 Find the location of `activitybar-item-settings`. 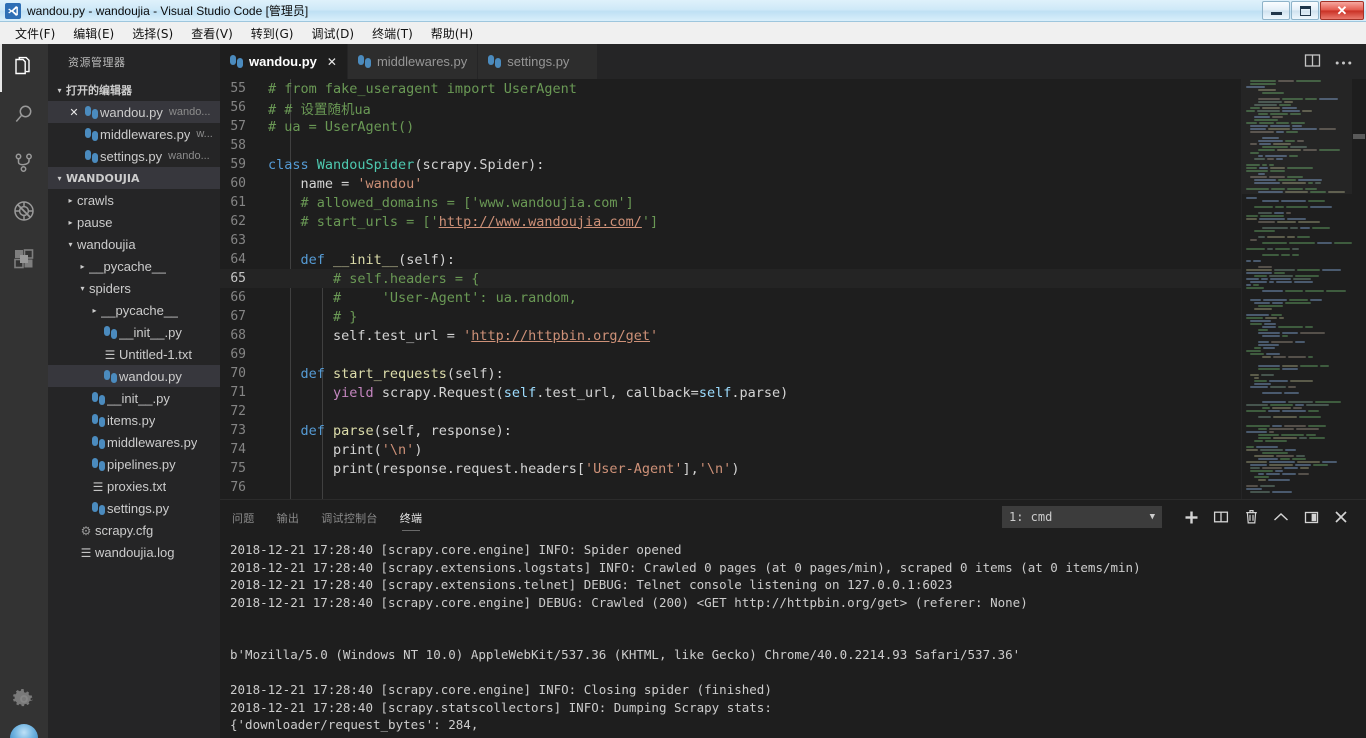

activitybar-item-settings is located at coordinates (24, 700).